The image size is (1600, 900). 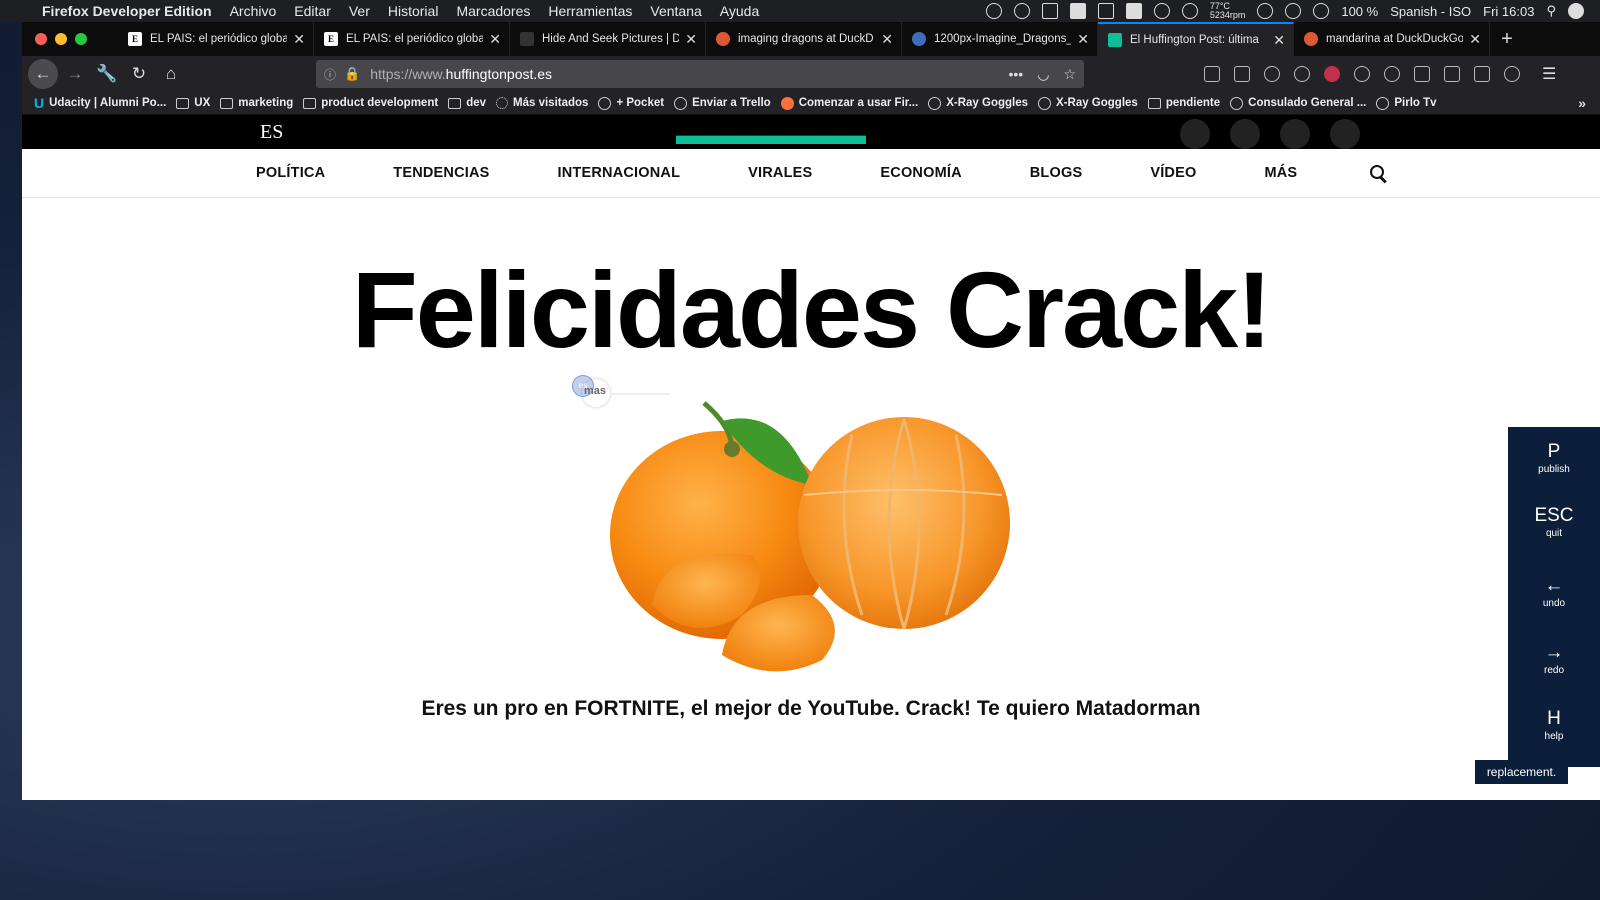 I want to click on airplay-icon, so click(x=1189, y=11).